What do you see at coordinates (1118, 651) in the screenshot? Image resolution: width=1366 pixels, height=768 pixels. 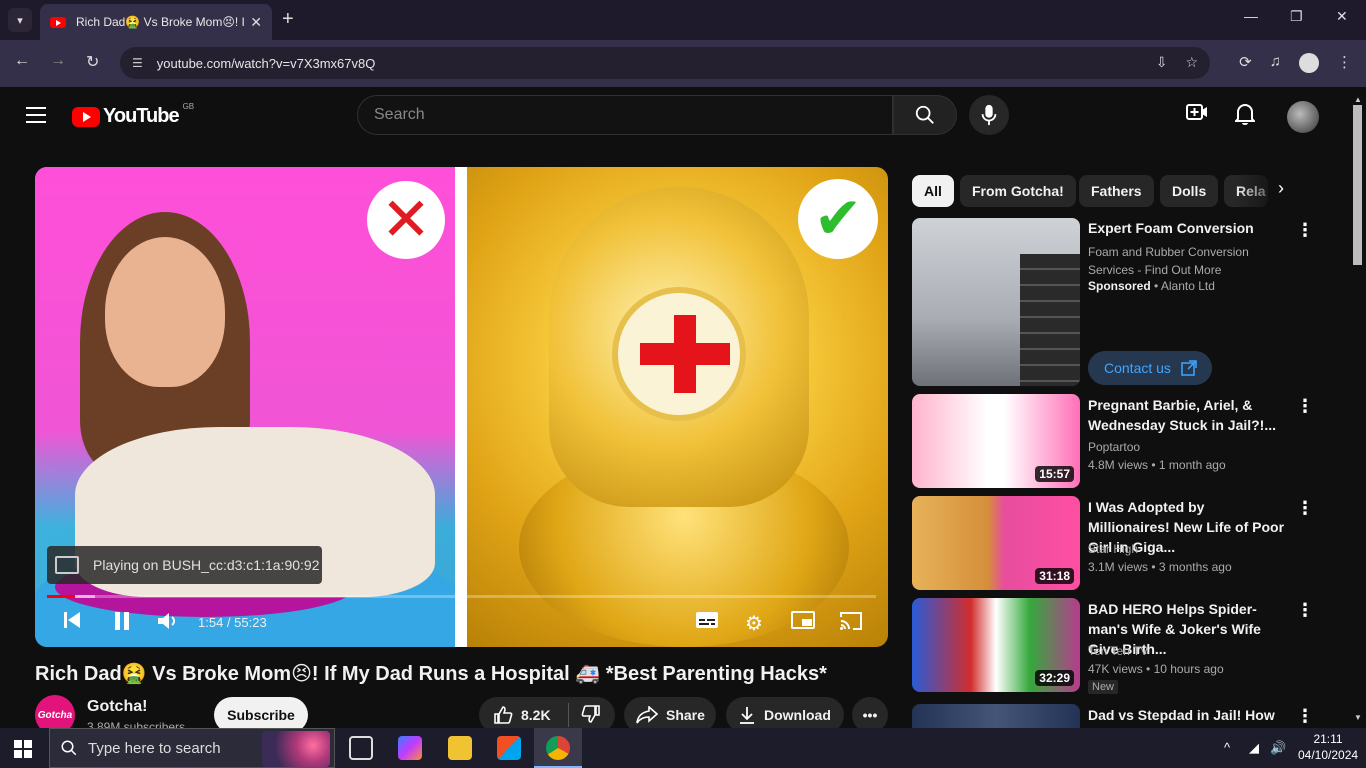 I see `recommendation-channel: Ten Ten TV` at bounding box center [1118, 651].